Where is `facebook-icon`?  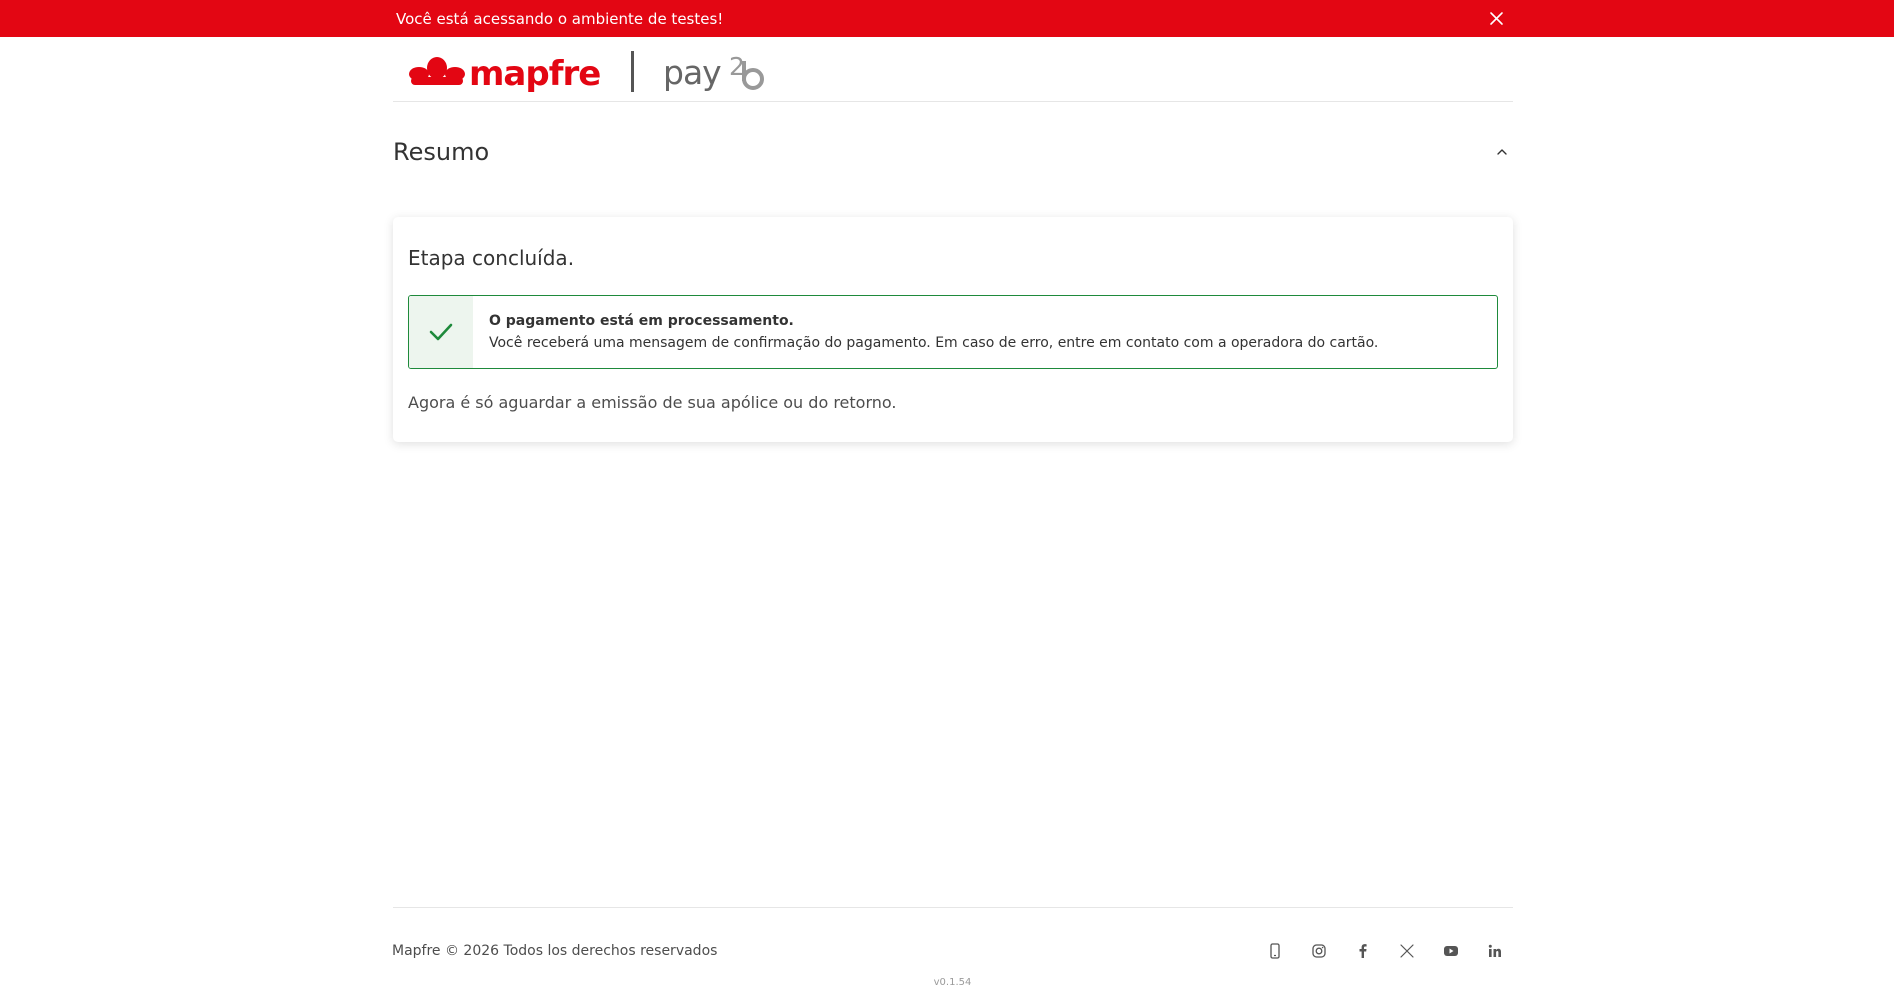 facebook-icon is located at coordinates (1363, 951).